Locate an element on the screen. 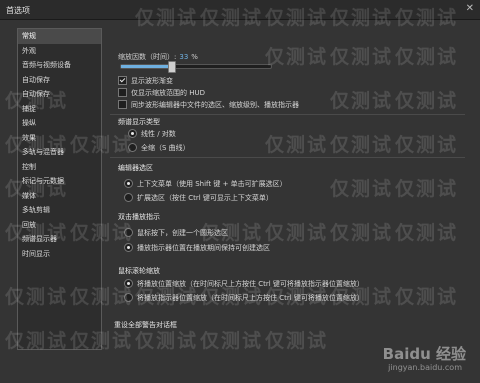  extend-selection-label: 扩展选区（按住 Ctrl 键可显示上下文菜单） is located at coordinates (205, 198).